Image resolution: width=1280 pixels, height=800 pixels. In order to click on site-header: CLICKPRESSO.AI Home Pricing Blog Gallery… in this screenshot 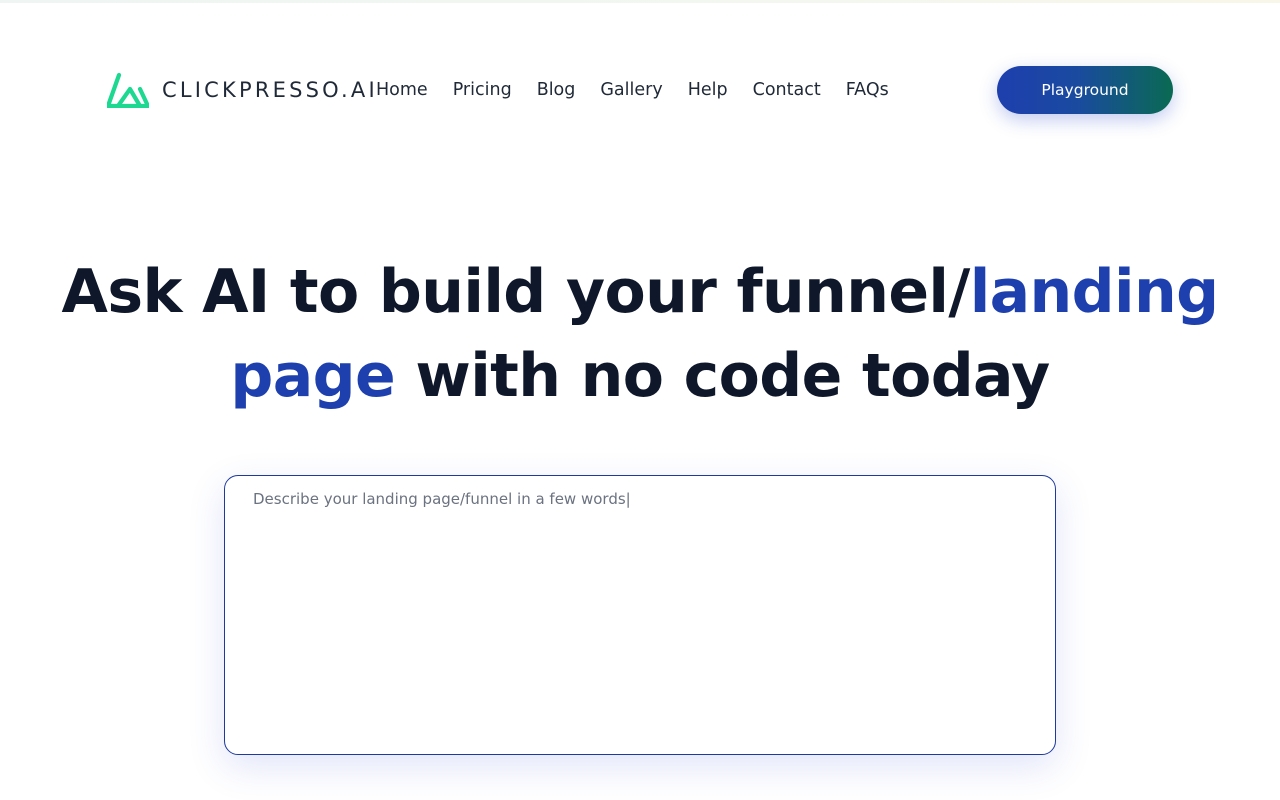, I will do `click(640, 90)`.